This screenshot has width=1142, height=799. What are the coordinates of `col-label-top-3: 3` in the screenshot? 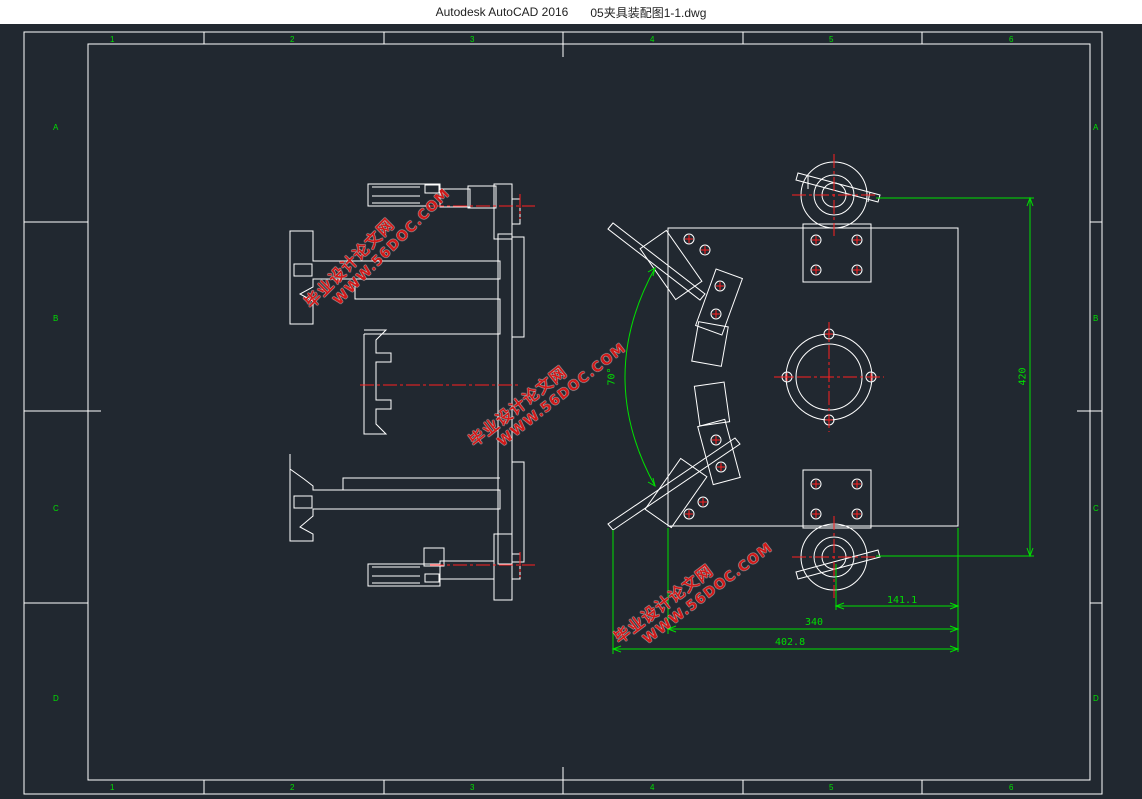 It's located at (472, 39).